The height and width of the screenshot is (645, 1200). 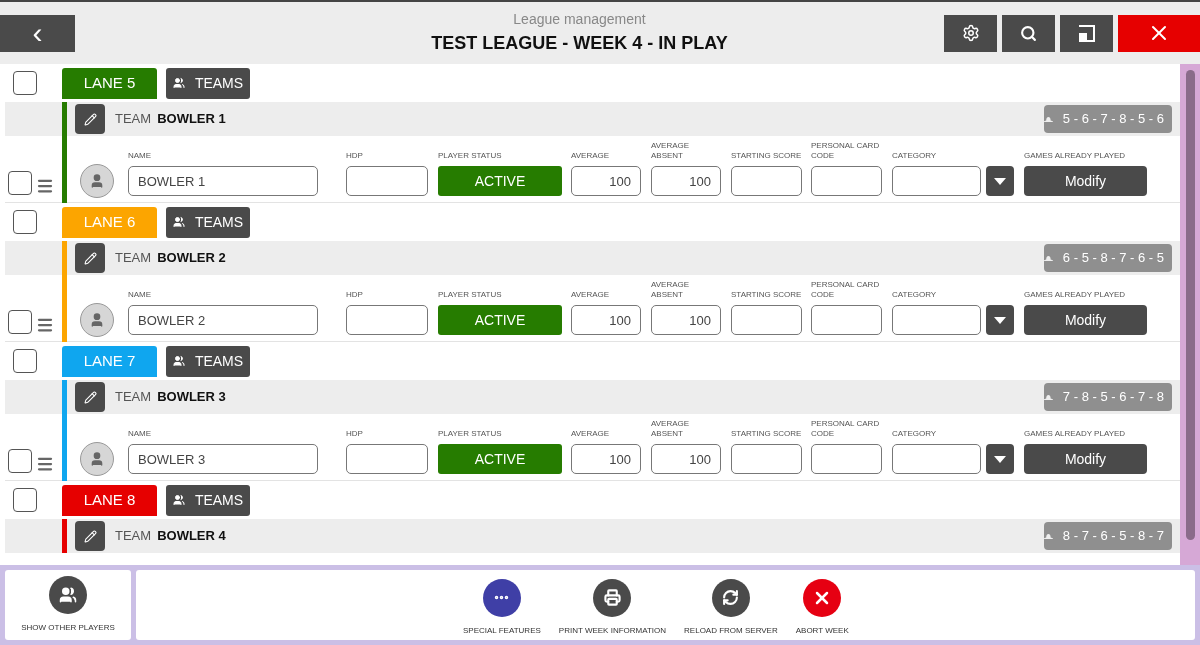 I want to click on lane-label: LANE 5, so click(x=109, y=83).